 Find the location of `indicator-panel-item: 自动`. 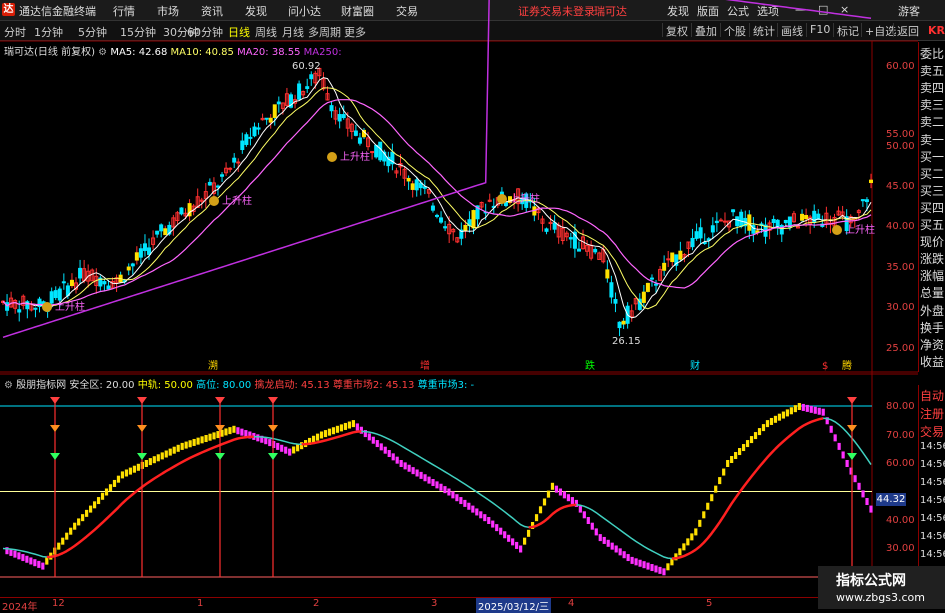

indicator-panel-item: 自动 is located at coordinates (932, 395).